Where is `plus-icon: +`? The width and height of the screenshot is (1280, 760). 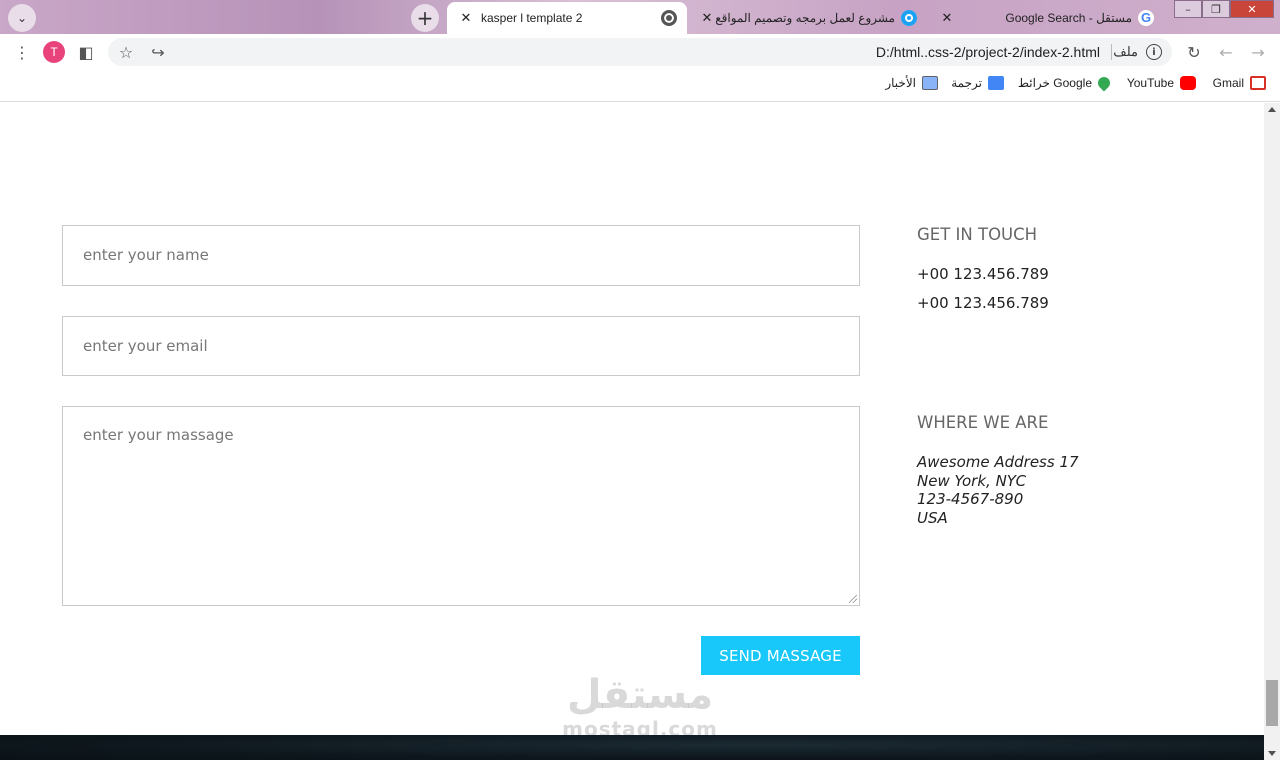
plus-icon: + is located at coordinates (425, 18).